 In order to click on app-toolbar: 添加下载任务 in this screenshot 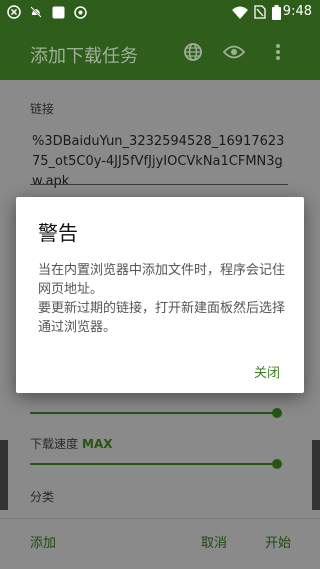, I will do `click(160, 52)`.